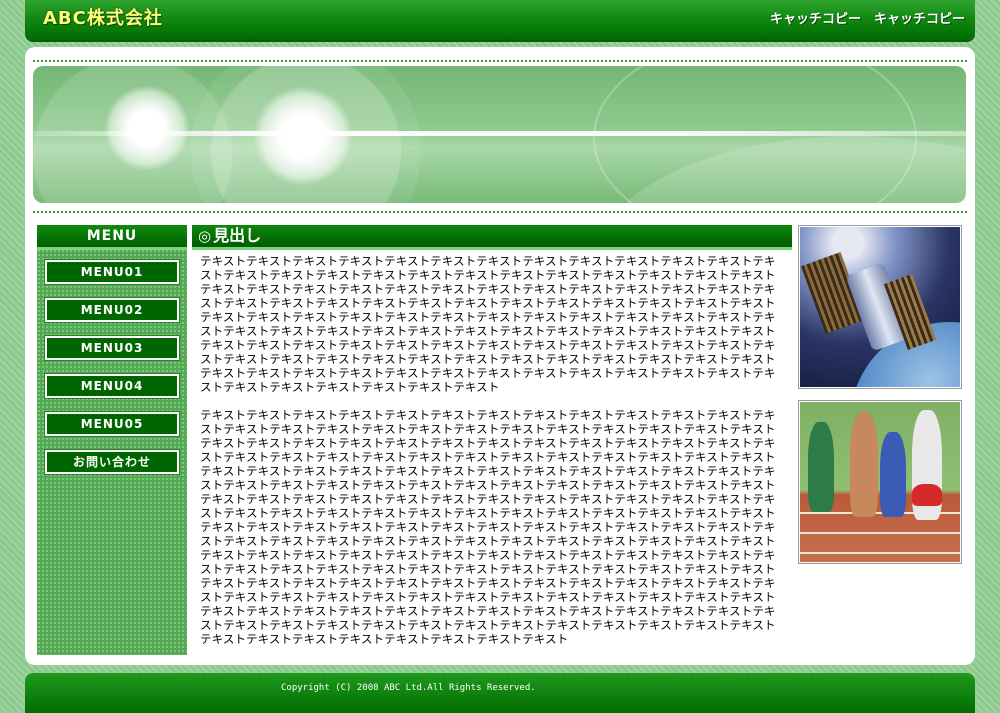  I want to click on dotted-divider-bottom, so click(500, 212).